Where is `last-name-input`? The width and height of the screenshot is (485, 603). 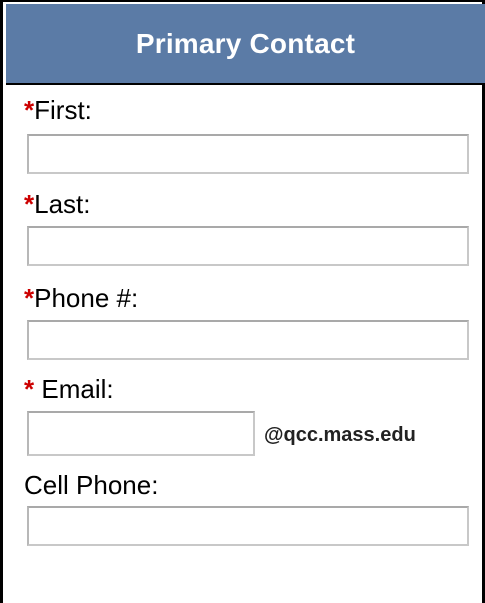
last-name-input is located at coordinates (248, 246).